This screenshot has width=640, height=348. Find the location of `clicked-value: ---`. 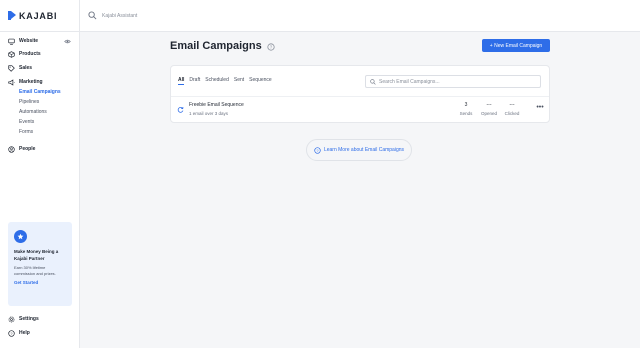

clicked-value: --- is located at coordinates (512, 105).